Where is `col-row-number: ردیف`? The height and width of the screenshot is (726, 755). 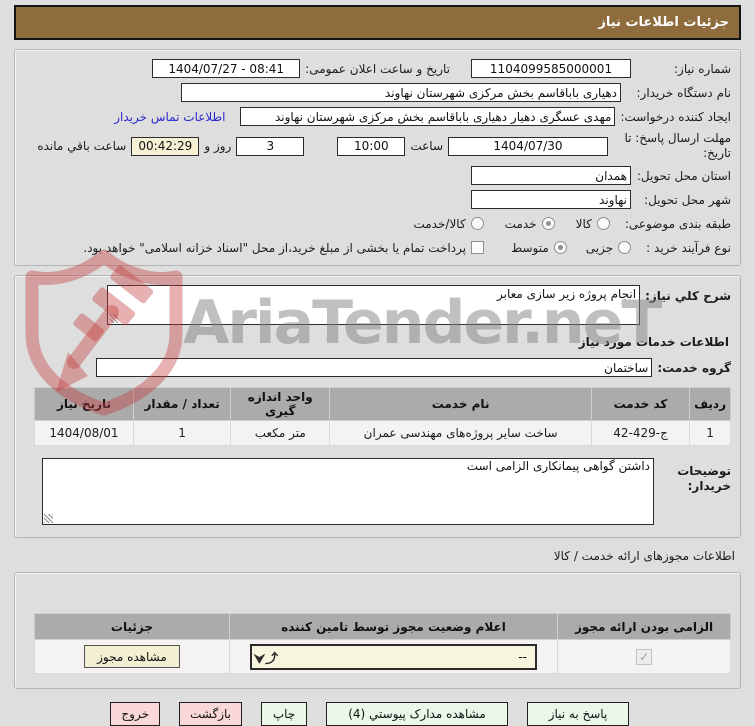 col-row-number: ردیف is located at coordinates (710, 404).